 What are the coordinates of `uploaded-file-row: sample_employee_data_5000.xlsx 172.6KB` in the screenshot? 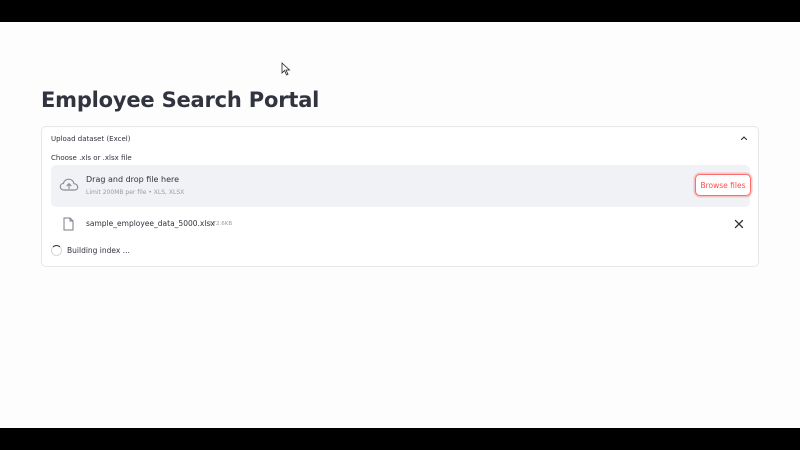 It's located at (400, 224).